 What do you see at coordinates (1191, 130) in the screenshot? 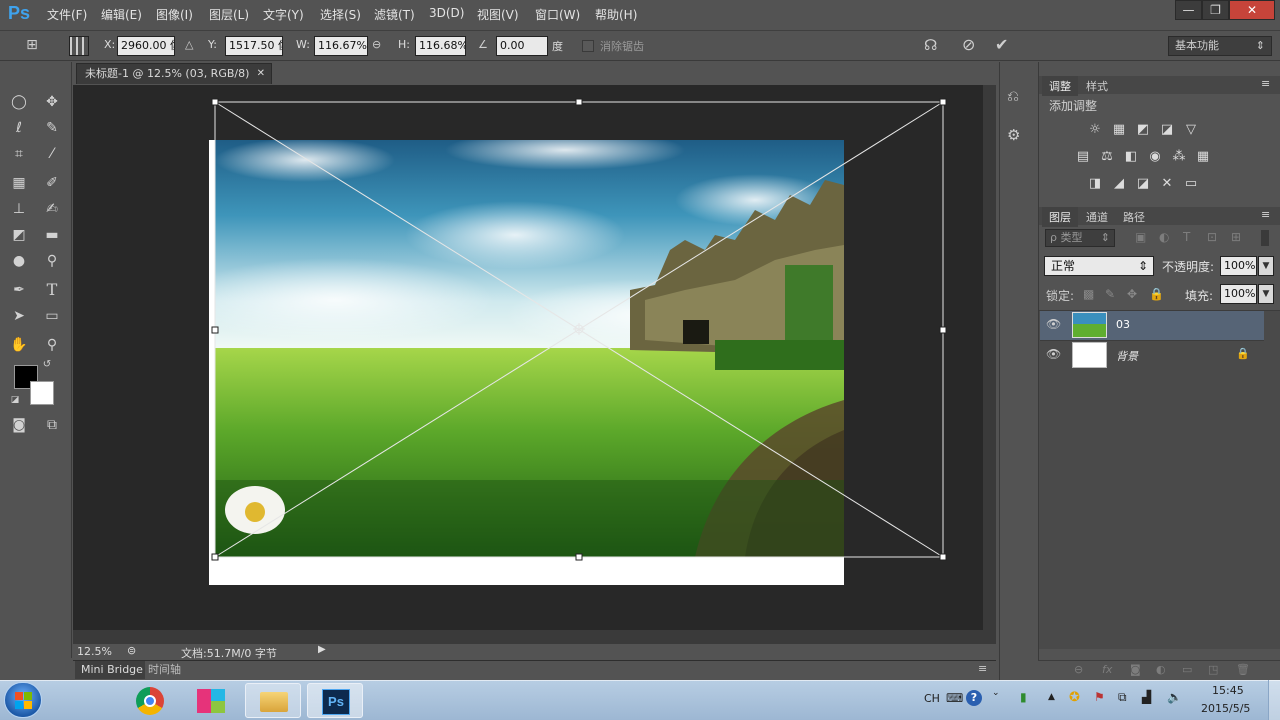
I see `vibrance-icon: ▽` at bounding box center [1191, 130].